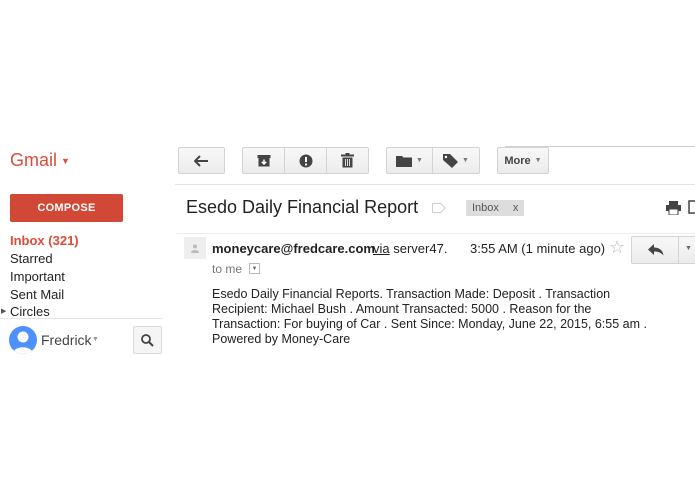  I want to click on via-server: via server47., so click(410, 248).